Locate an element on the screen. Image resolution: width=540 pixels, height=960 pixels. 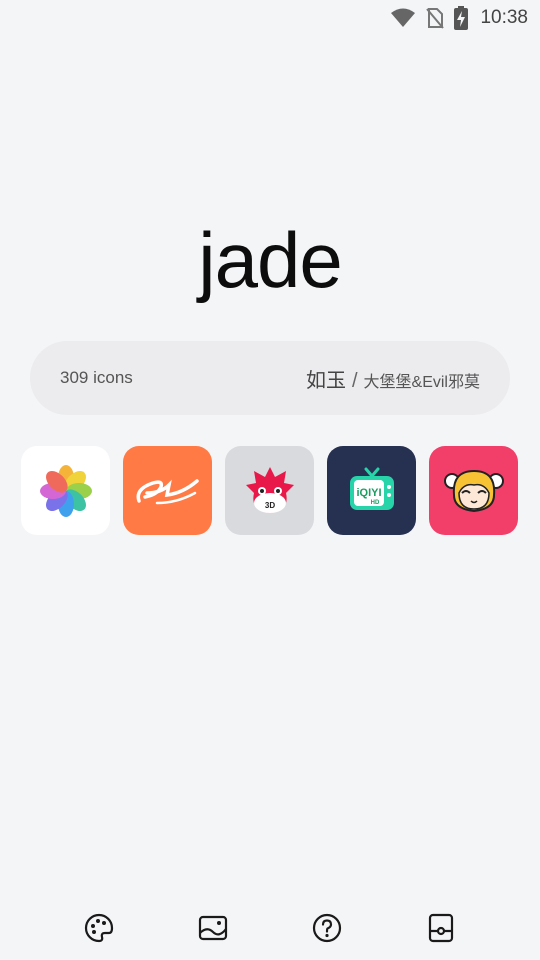
photos-pinwheel-icon is located at coordinates (65, 490).